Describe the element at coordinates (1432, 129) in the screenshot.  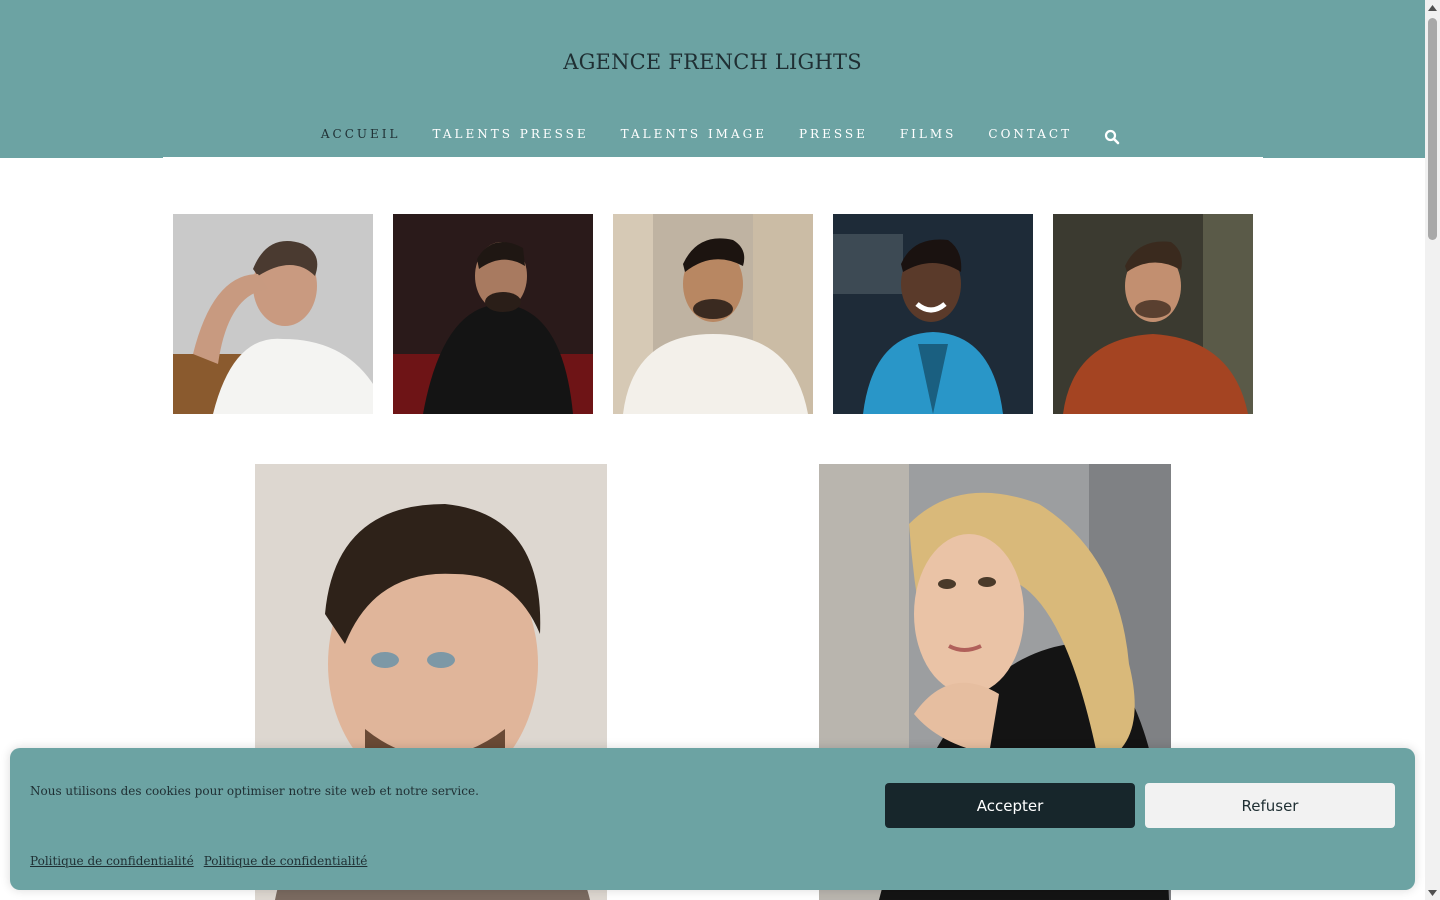
I see `scrollbar-thumb` at that location.